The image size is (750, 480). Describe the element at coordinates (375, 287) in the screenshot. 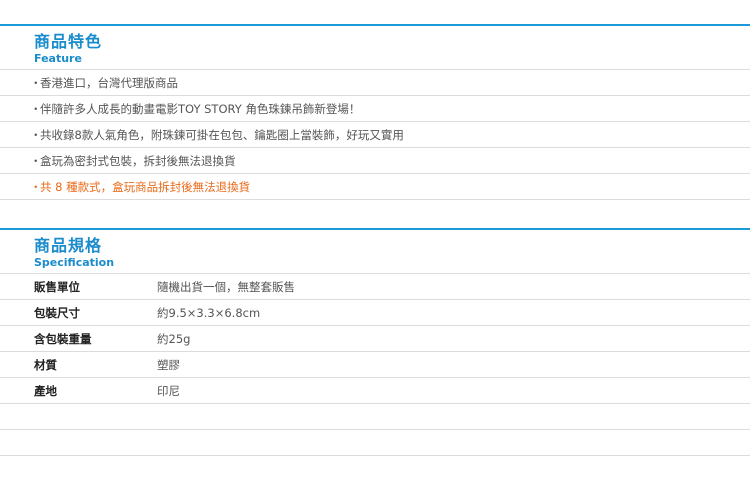

I see `spec-row: 販售單位 隨機出貨一個，無整套販售` at that location.